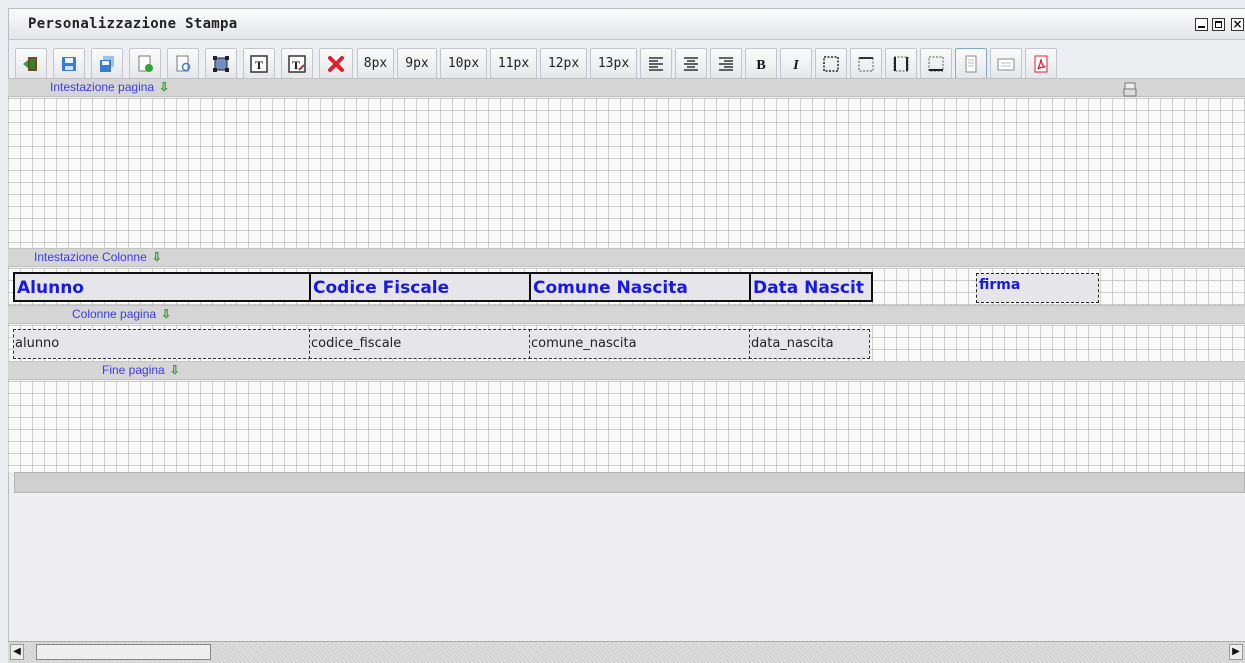 The image size is (1245, 663). I want to click on align-left-button, so click(656, 63).